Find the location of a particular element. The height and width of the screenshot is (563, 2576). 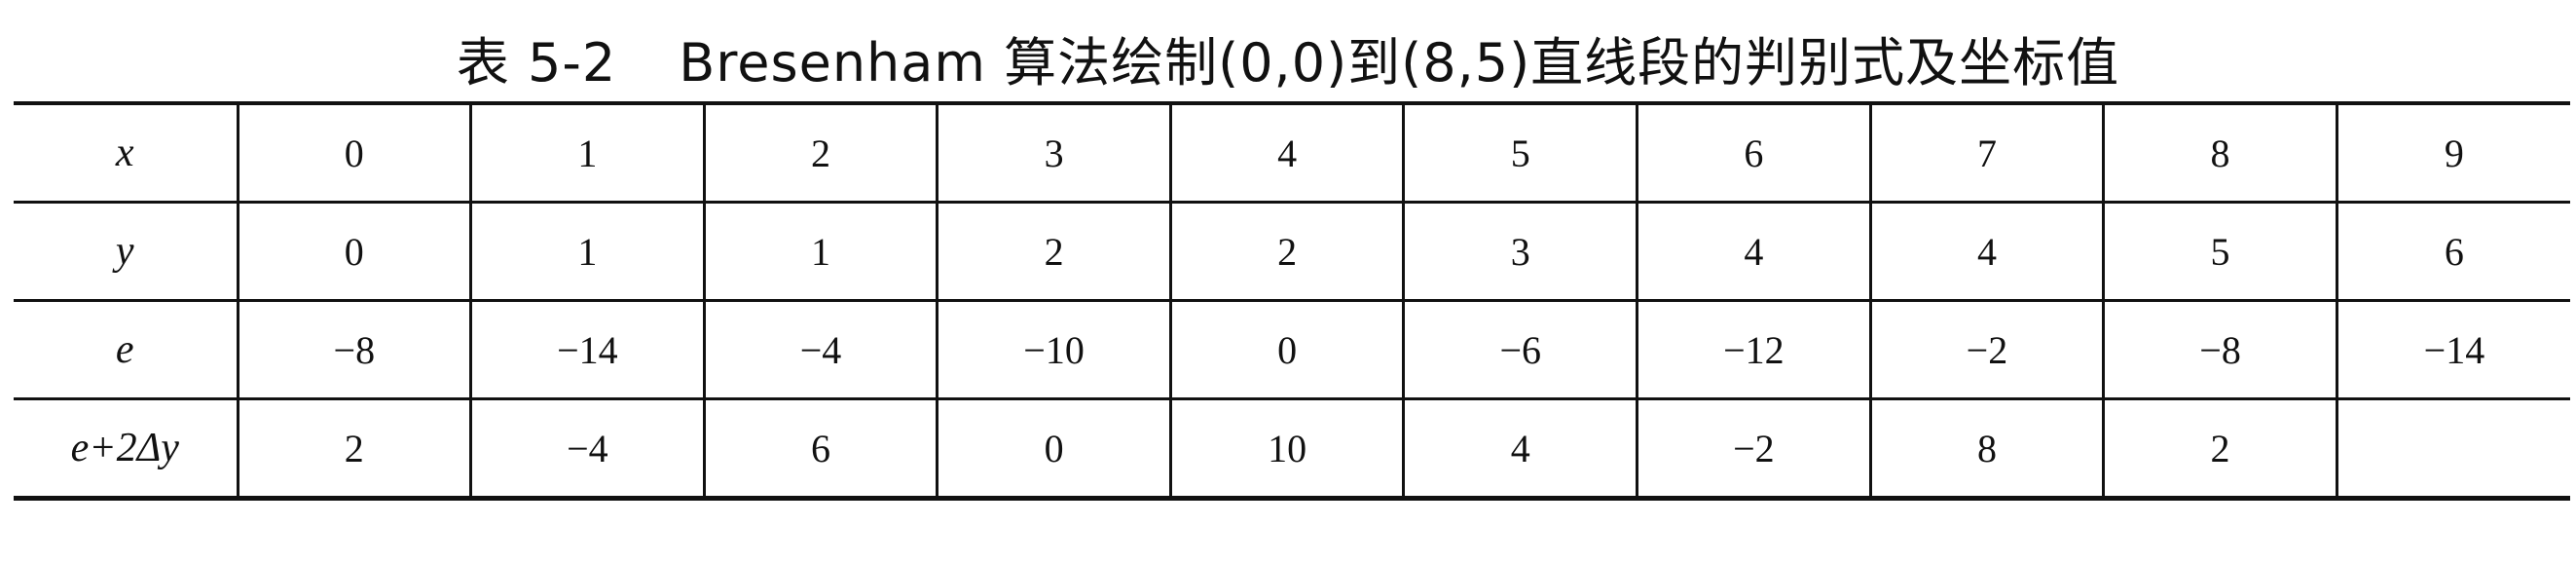

table-cell is located at coordinates (2452, 448).